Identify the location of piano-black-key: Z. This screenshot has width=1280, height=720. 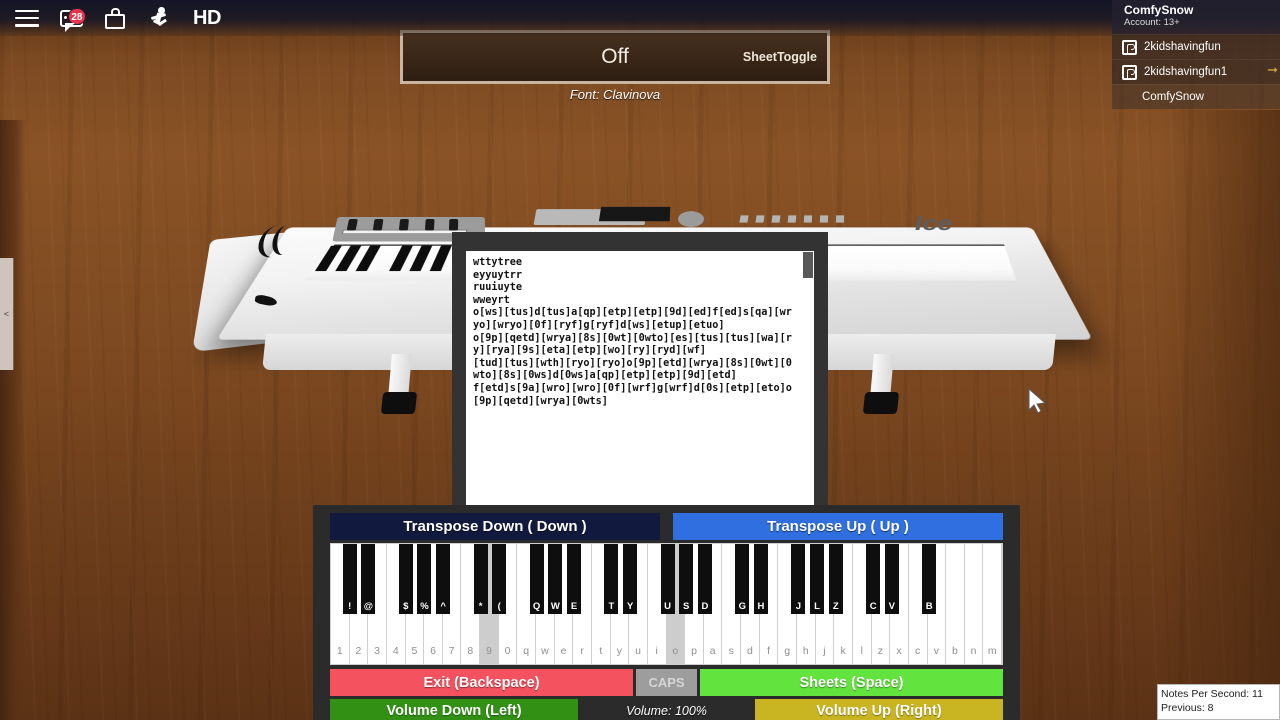
(835, 579).